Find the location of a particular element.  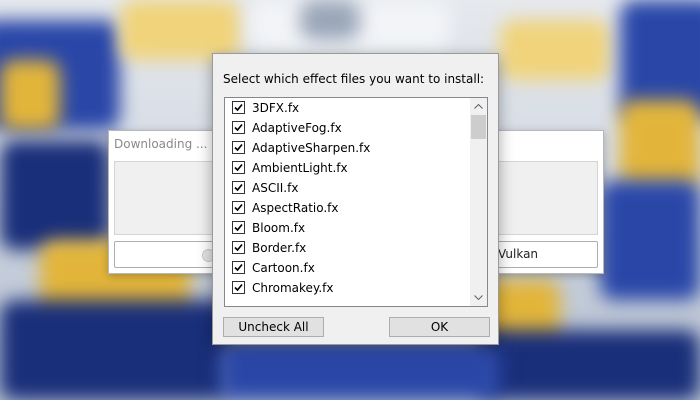

list-item: Border.fx is located at coordinates (348, 248).